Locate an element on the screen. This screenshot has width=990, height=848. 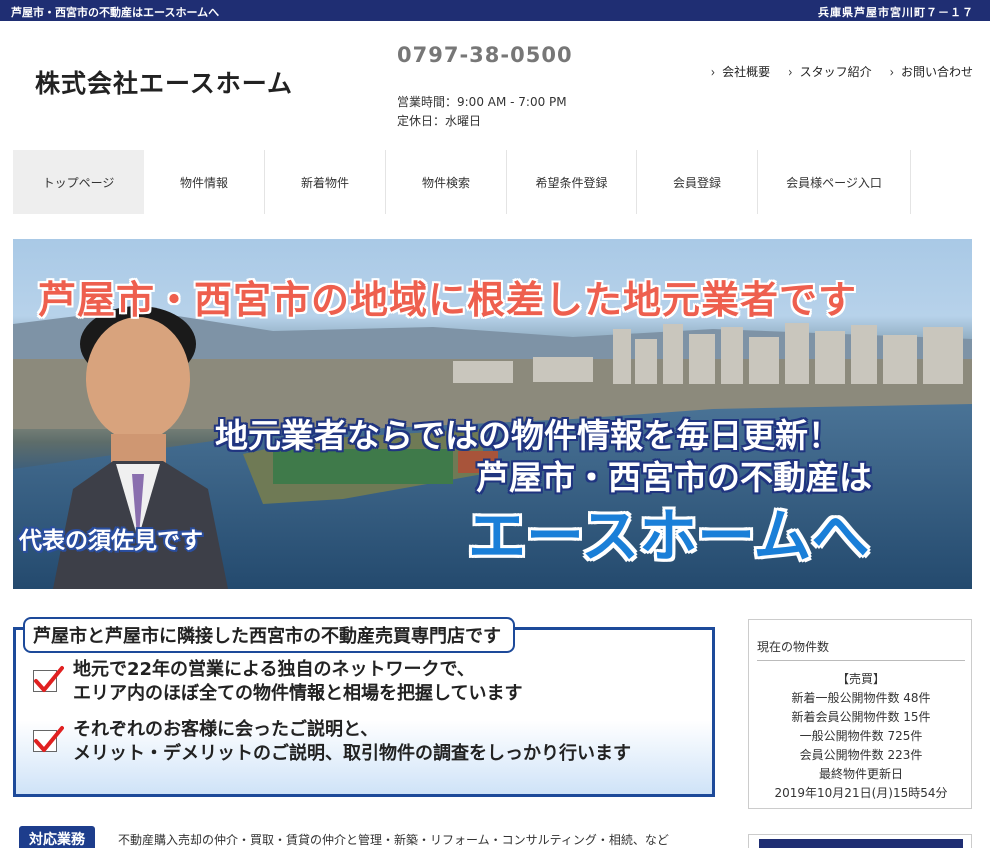
hero-brand: エースホームへ is located at coordinates (669, 536).